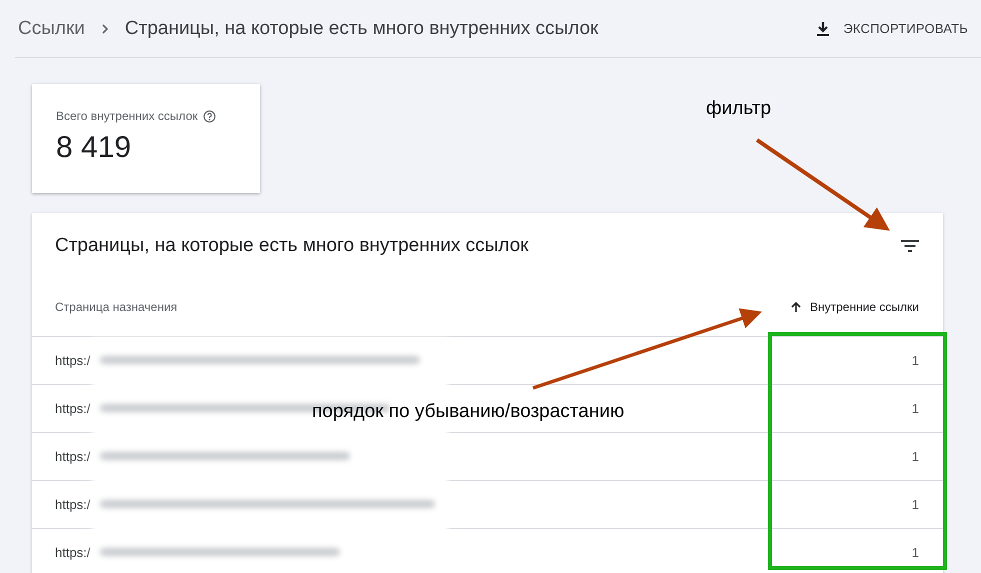  I want to click on help-icon, so click(209, 116).